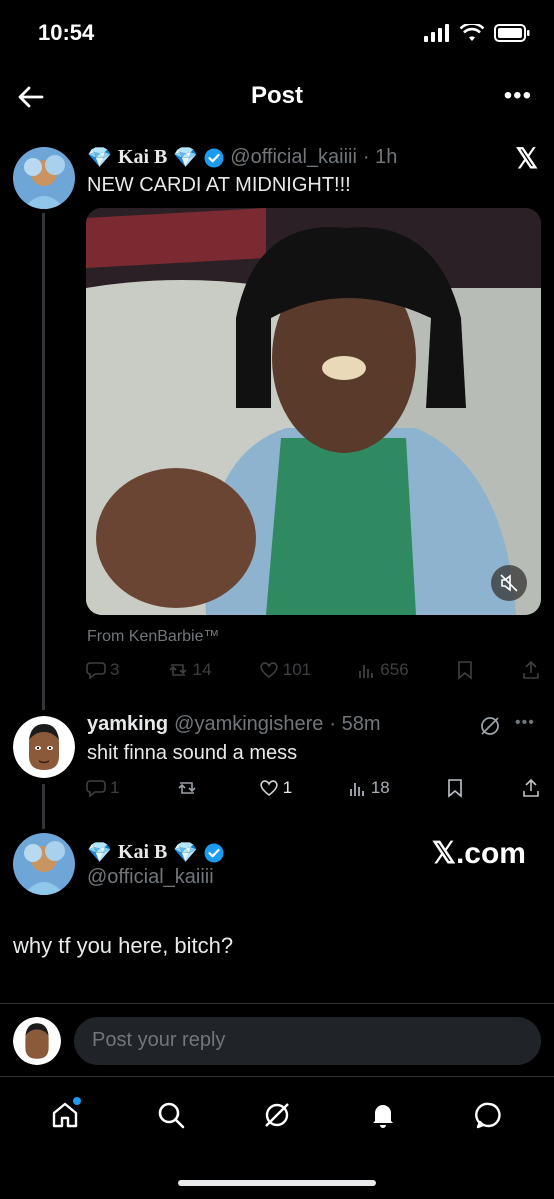 This screenshot has height=1199, width=554. I want to click on x-com-watermark: 𝕏.com, so click(478, 853).